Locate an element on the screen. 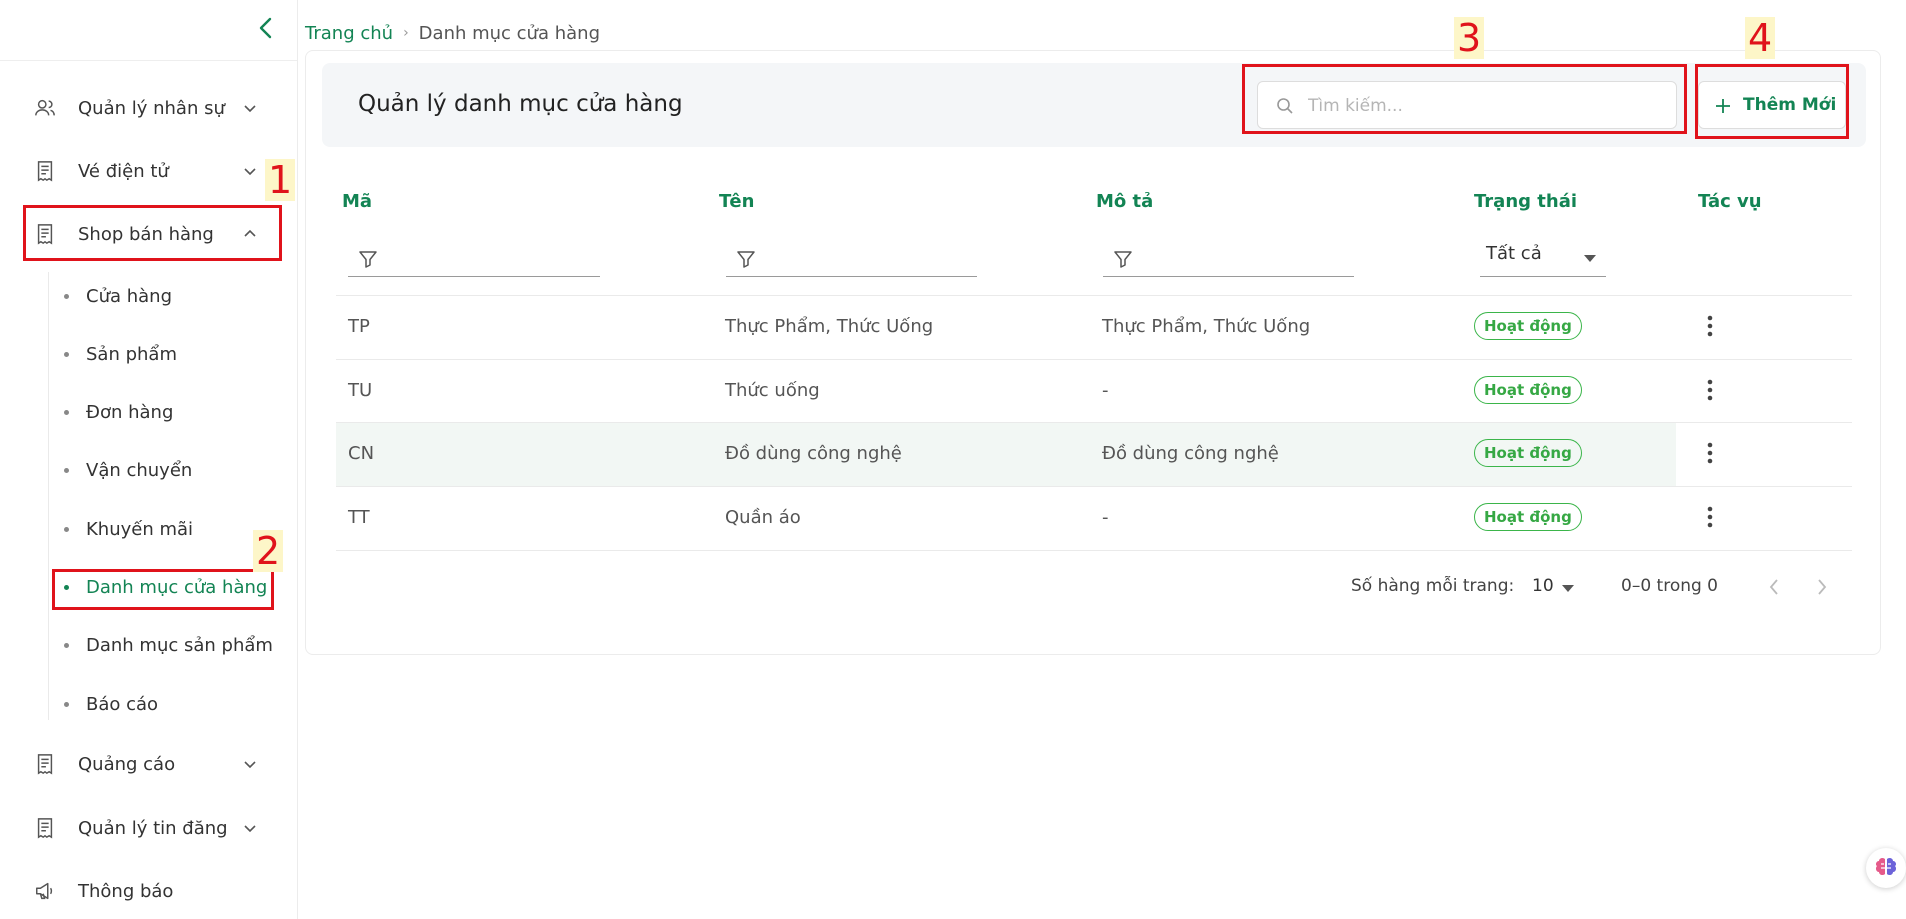 This screenshot has height=919, width=1906. cell-code: TU is located at coordinates (360, 390).